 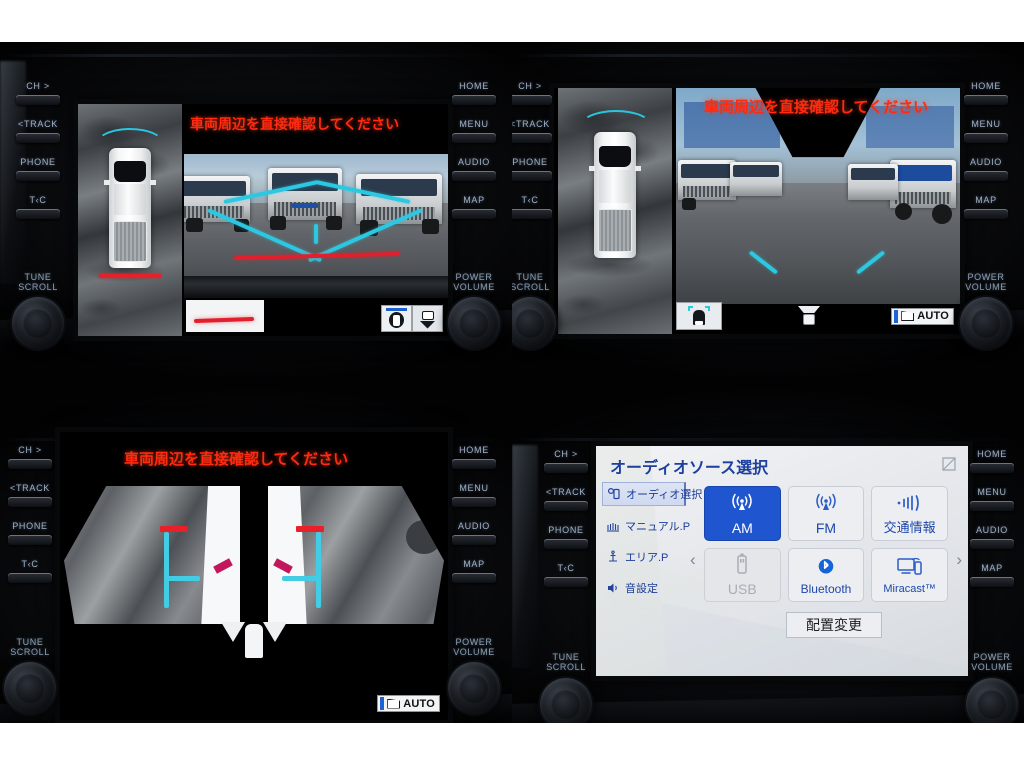 What do you see at coordinates (757, 211) in the screenshot?
I see `display-screen-top-right: 車両周辺を直接確認してください AUTO` at bounding box center [757, 211].